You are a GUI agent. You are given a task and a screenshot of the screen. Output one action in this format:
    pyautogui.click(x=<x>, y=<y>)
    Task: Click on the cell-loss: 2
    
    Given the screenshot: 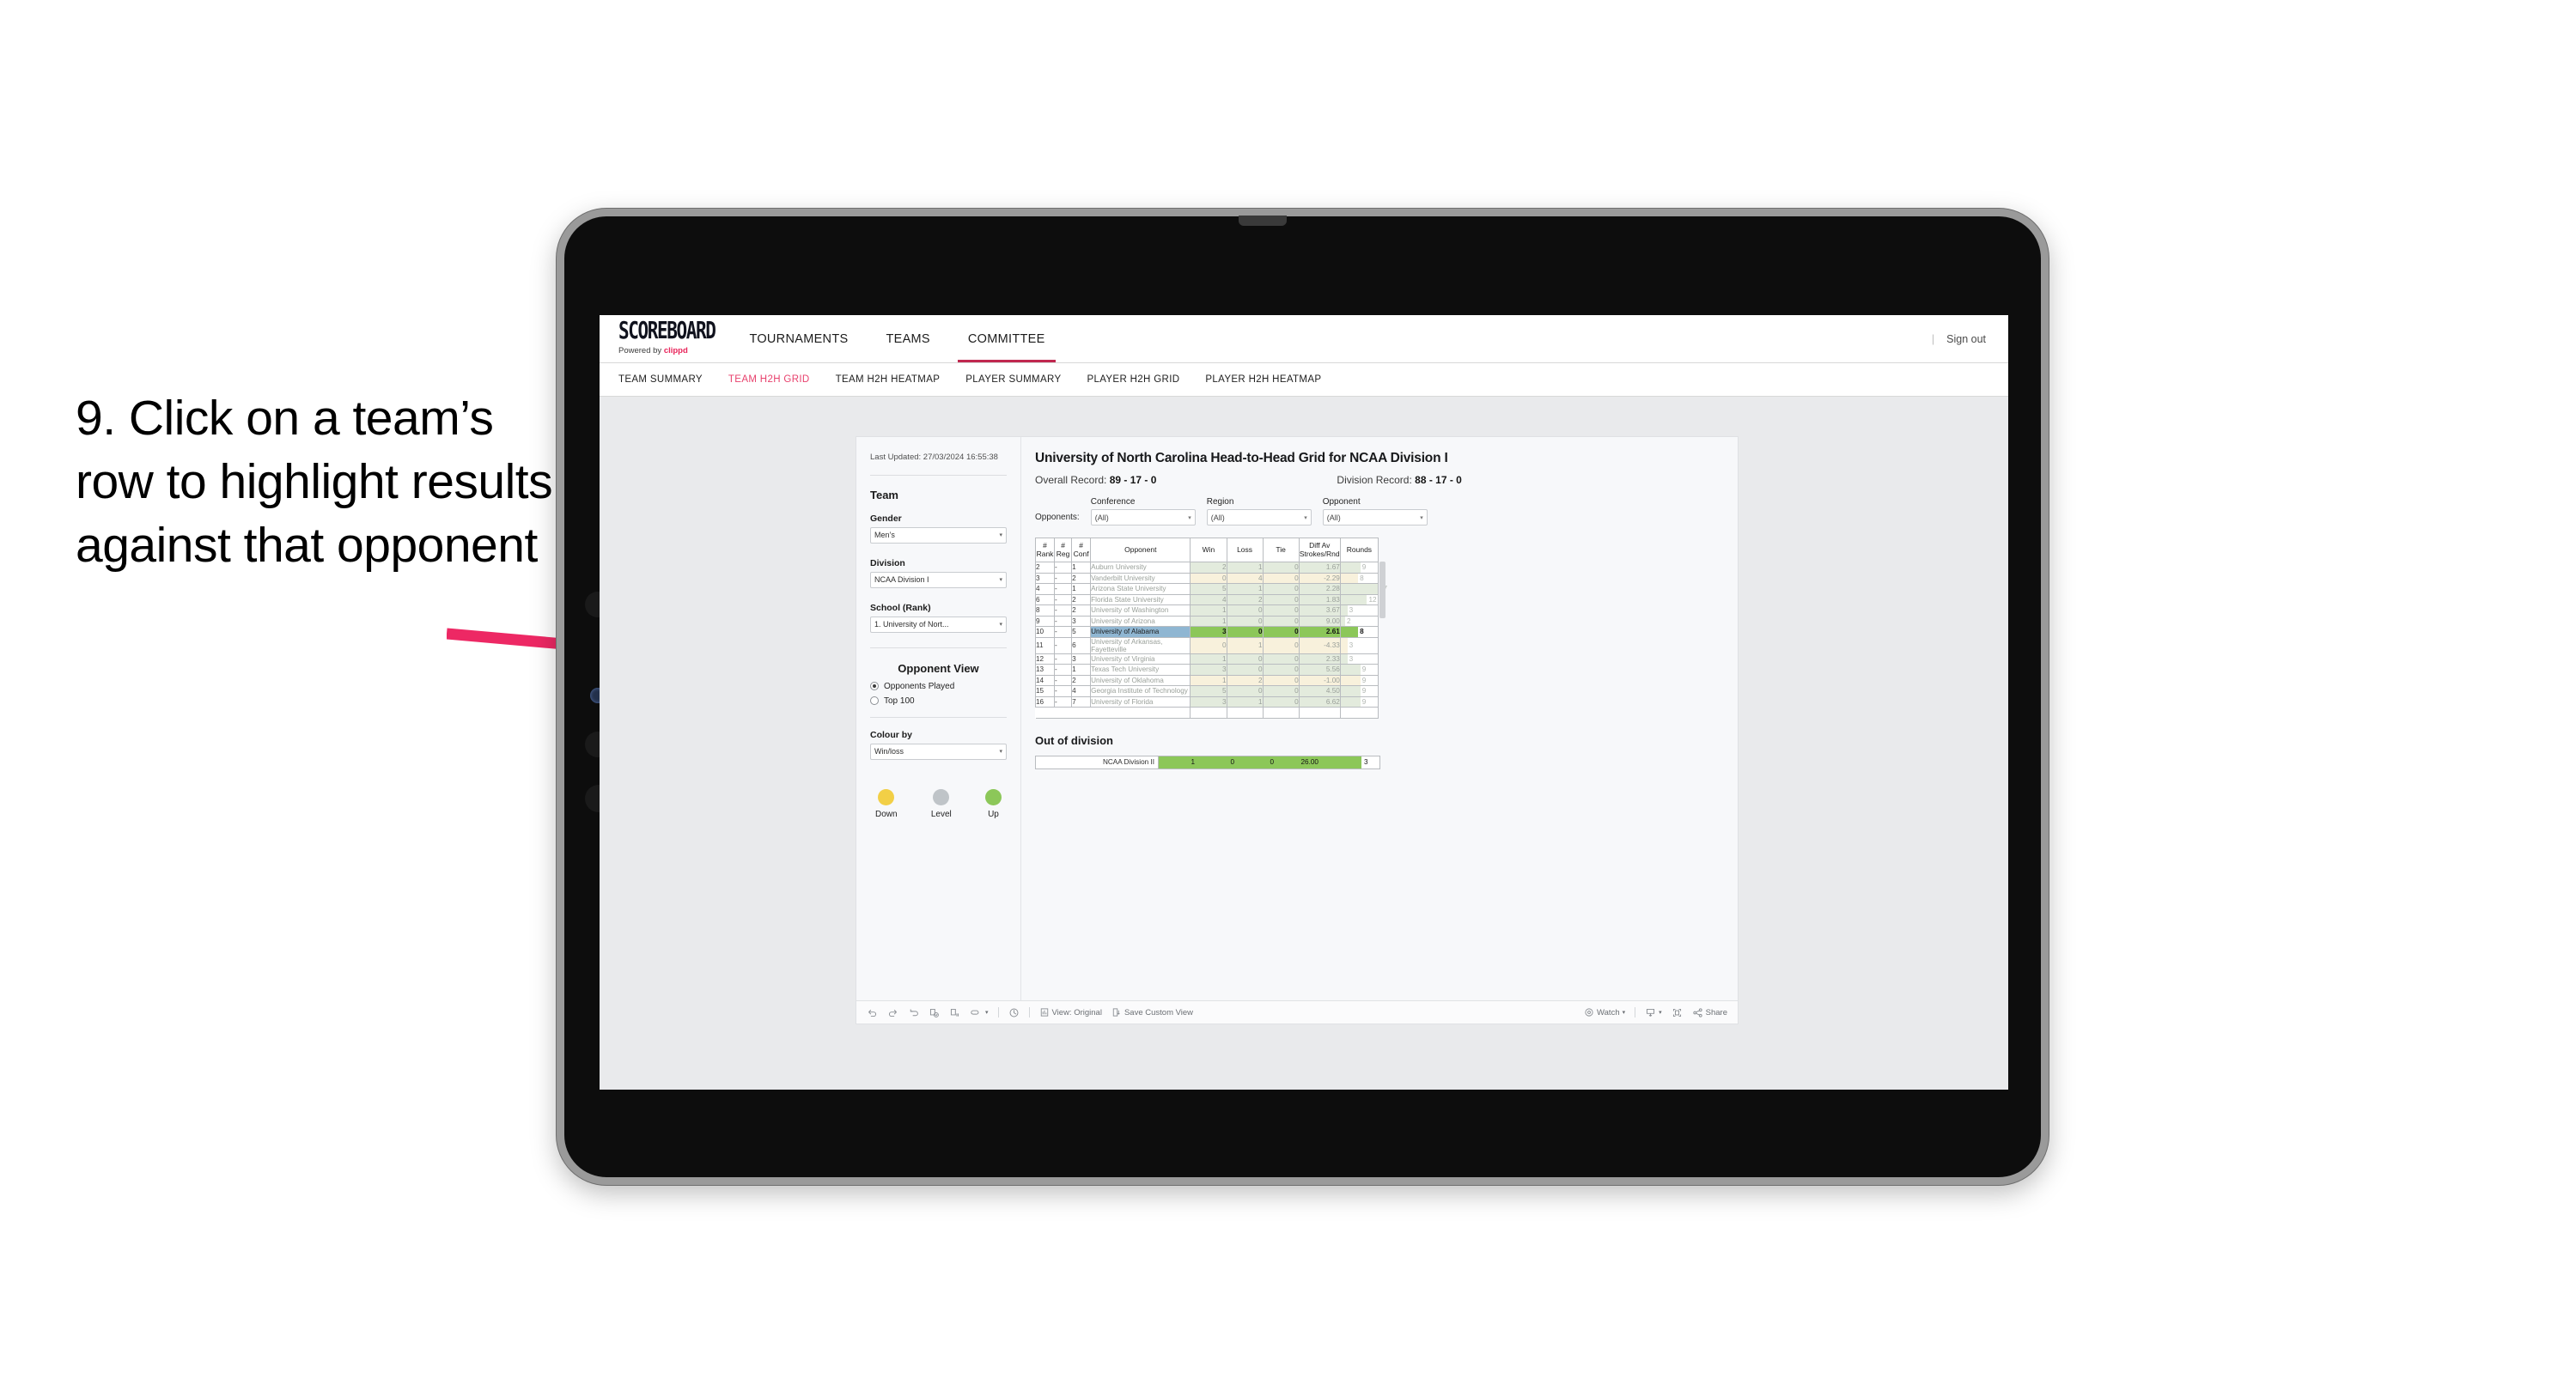 What is the action you would take?
    pyautogui.click(x=1245, y=680)
    